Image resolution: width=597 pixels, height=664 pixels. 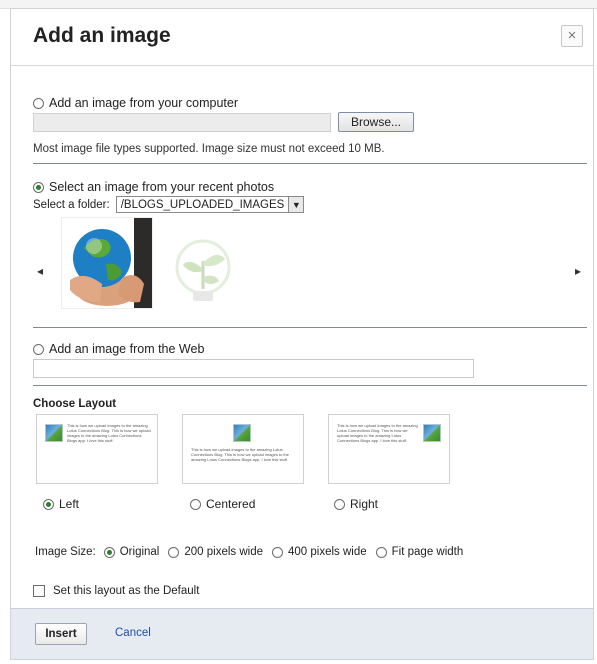 I want to click on layout-centered-radio, so click(x=195, y=504).